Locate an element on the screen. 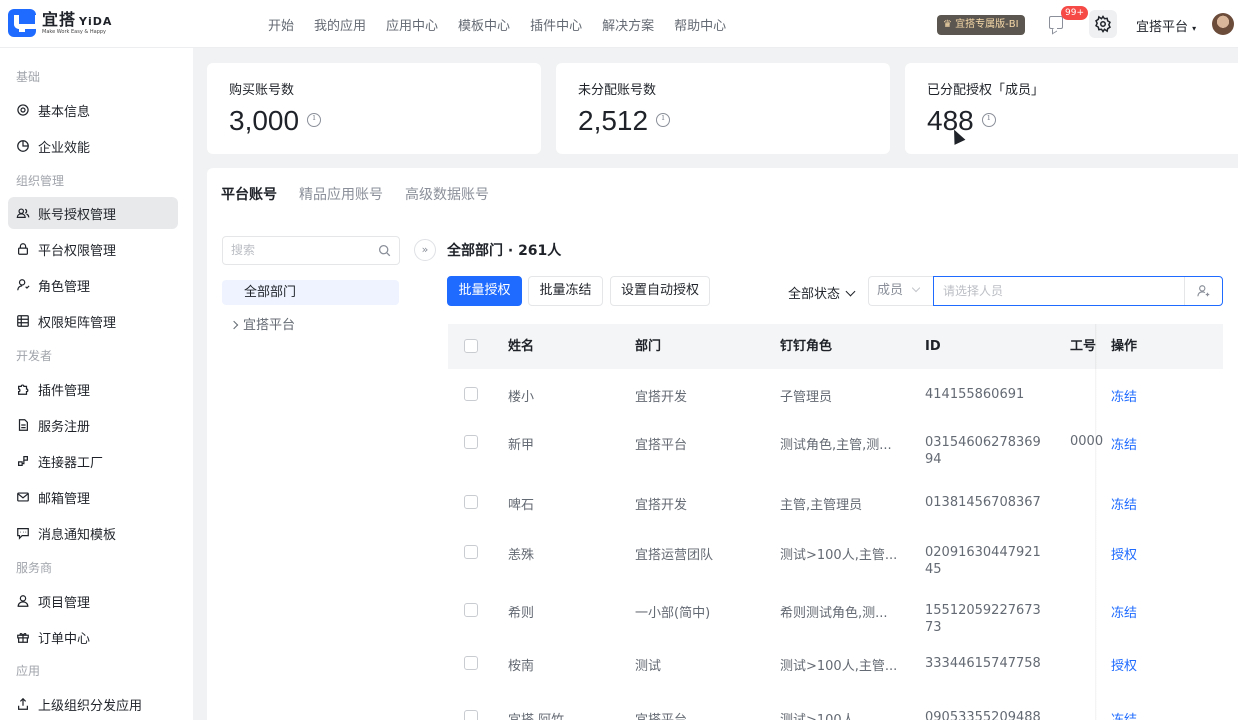 The height and width of the screenshot is (720, 1238). add-user-icon is located at coordinates (1203, 291).